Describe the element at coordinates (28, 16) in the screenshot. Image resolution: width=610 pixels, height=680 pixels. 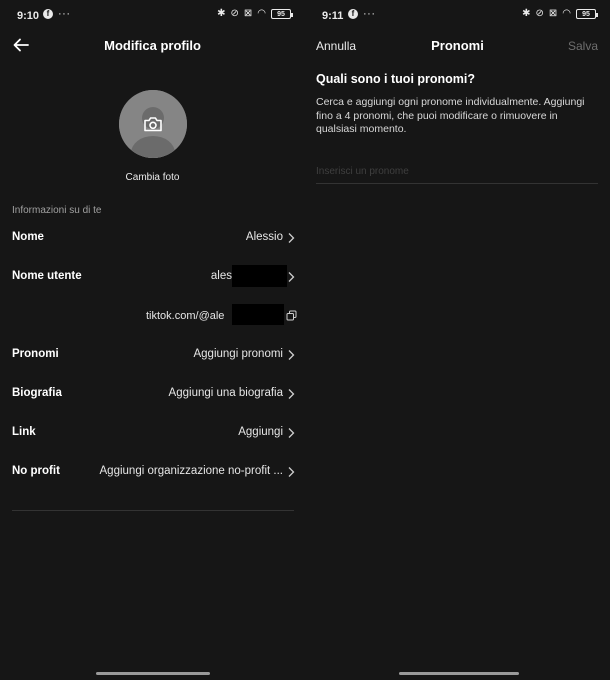
I see `status-time: 9:10` at that location.